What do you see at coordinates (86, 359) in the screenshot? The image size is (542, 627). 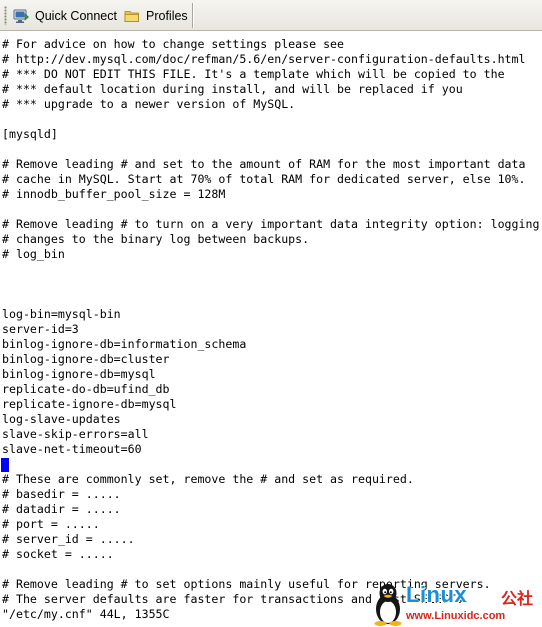 I see `terminal-line: binlog-ignore-db=cluster` at bounding box center [86, 359].